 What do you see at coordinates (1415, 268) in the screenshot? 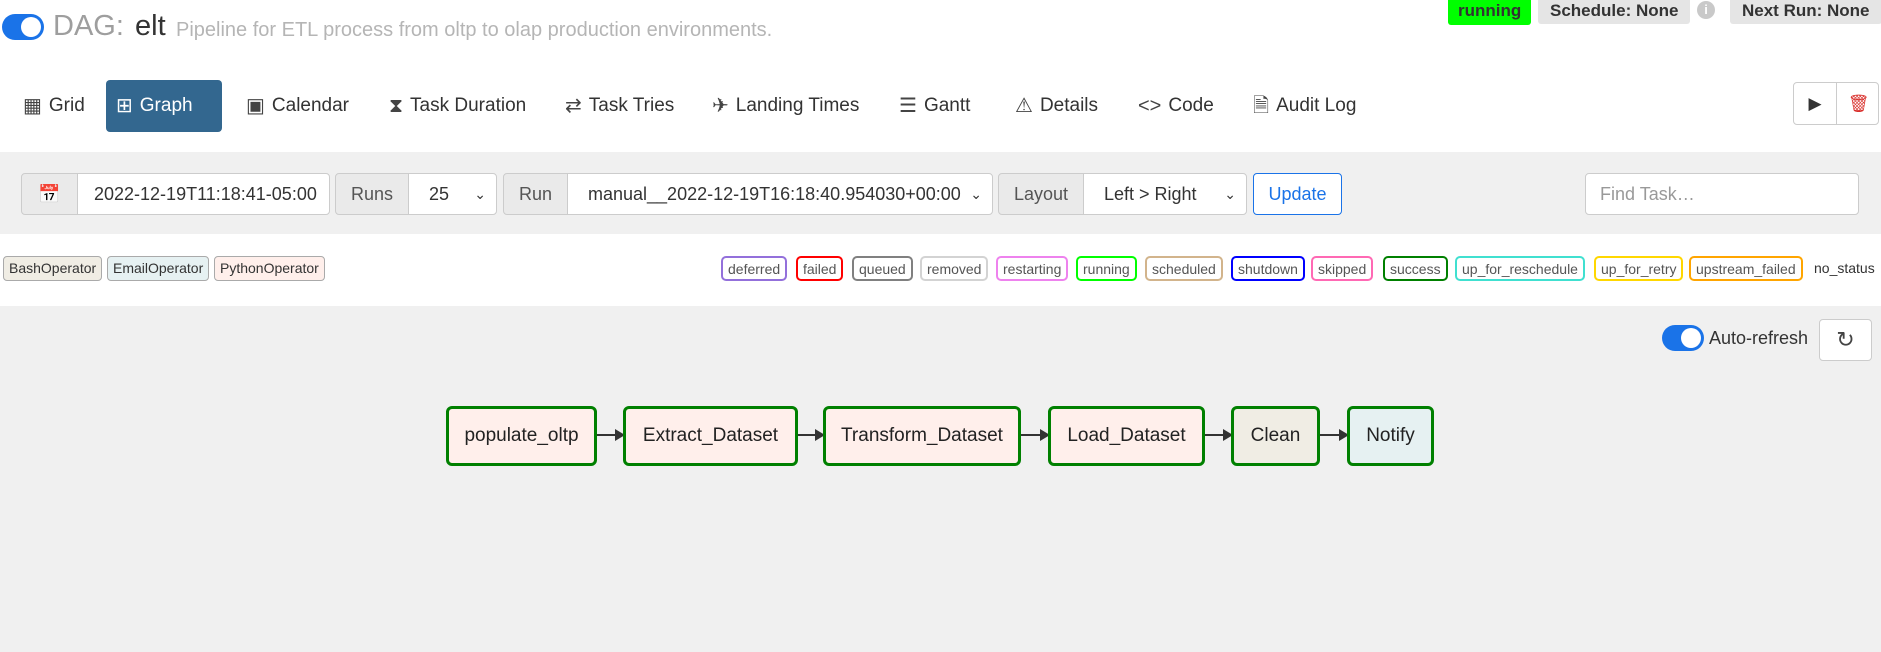
I see `state-legend-item: success` at bounding box center [1415, 268].